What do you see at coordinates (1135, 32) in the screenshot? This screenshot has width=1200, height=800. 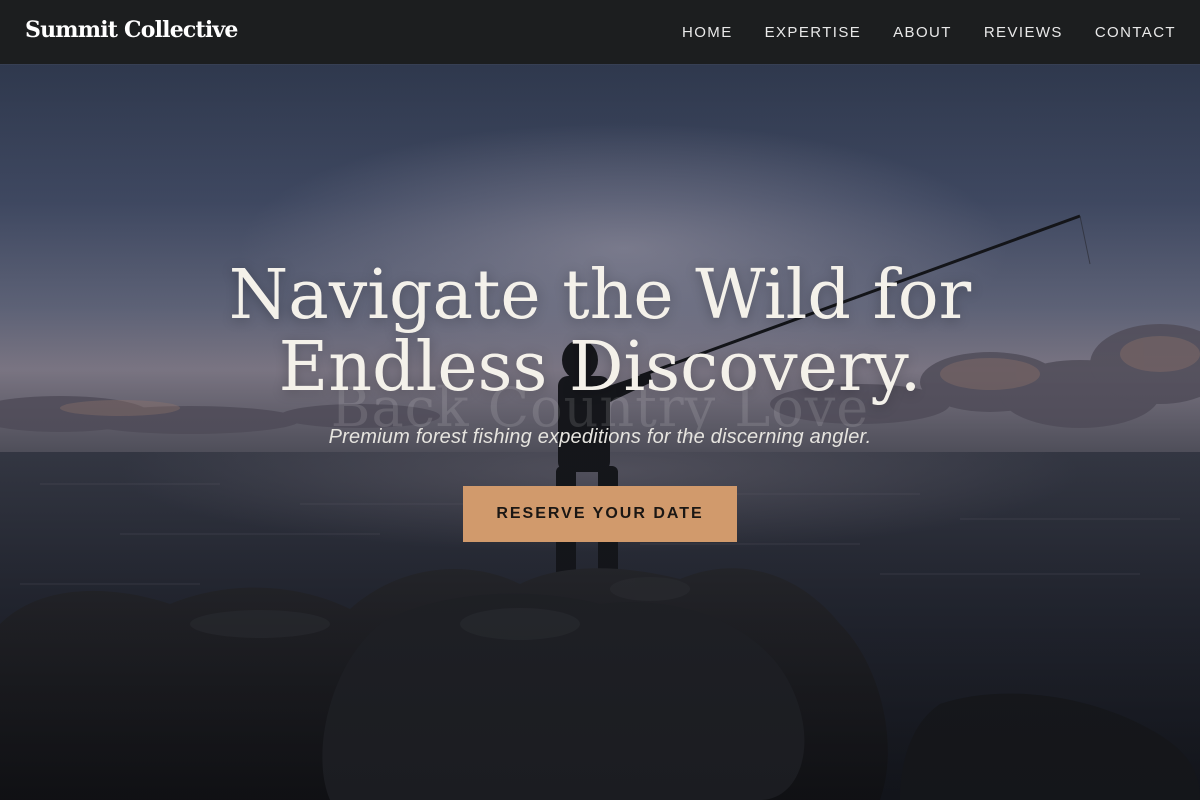 I see `nav-link-contact: CONTACT` at bounding box center [1135, 32].